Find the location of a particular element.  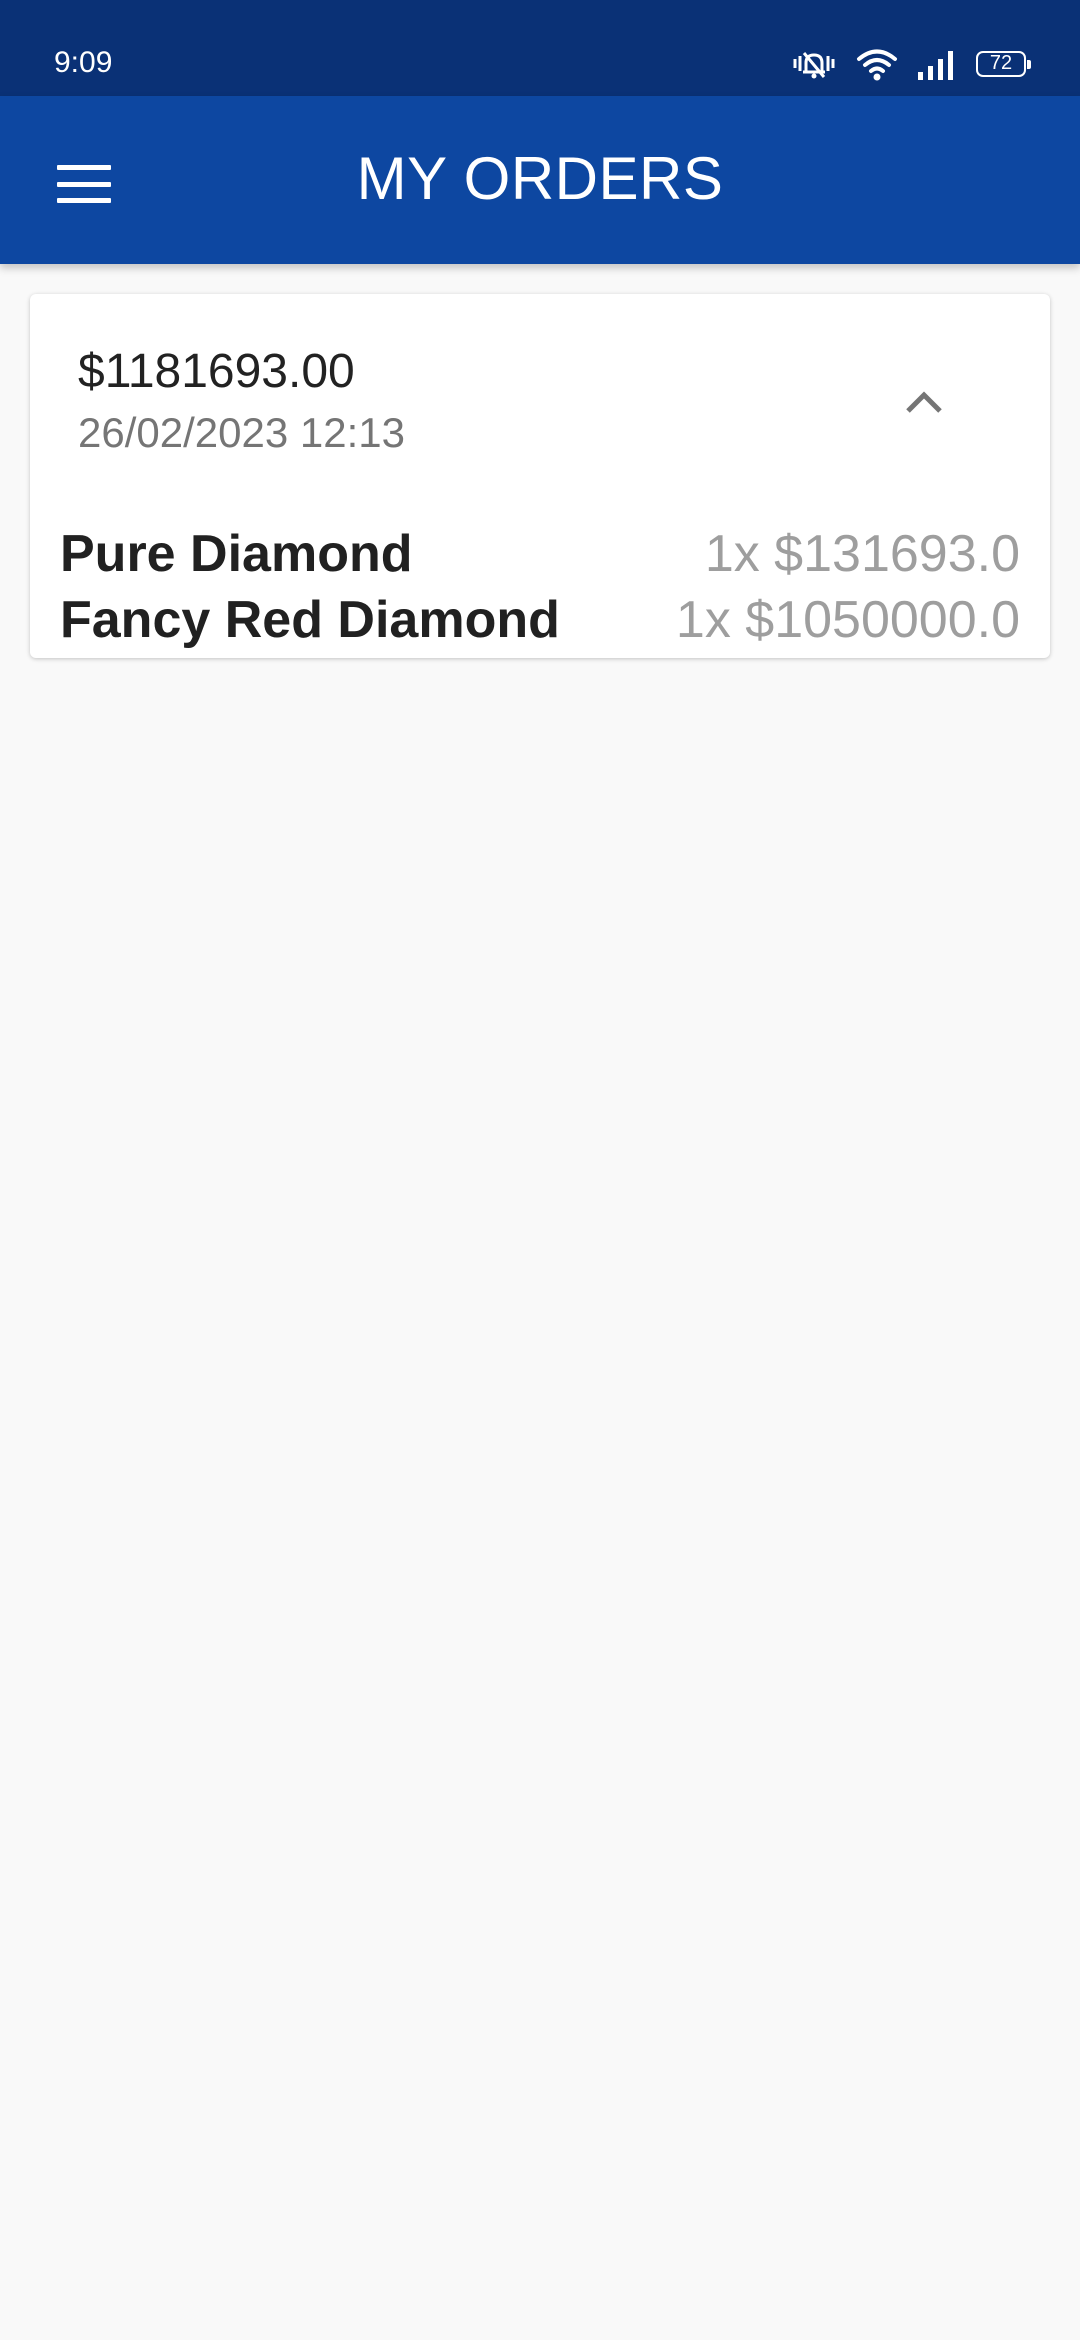

page-title: MY ORDERS is located at coordinates (540, 178).